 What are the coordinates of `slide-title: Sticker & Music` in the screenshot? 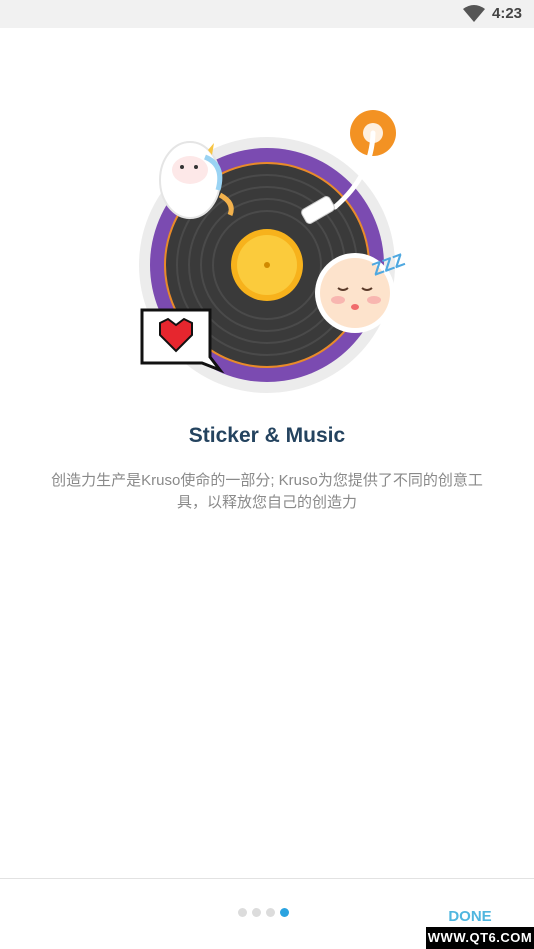 It's located at (267, 435).